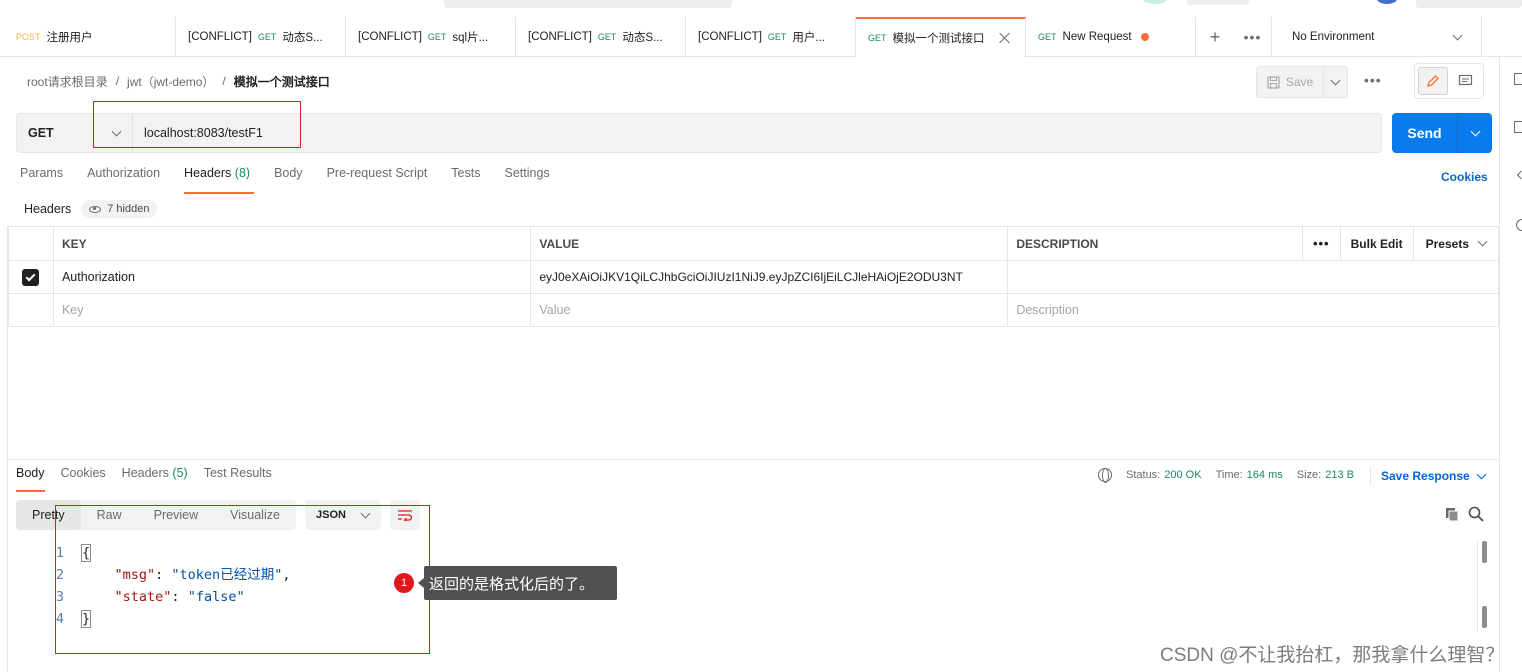 Image resolution: width=1522 pixels, height=672 pixels. What do you see at coordinates (1476, 514) in the screenshot?
I see `search-icon` at bounding box center [1476, 514].